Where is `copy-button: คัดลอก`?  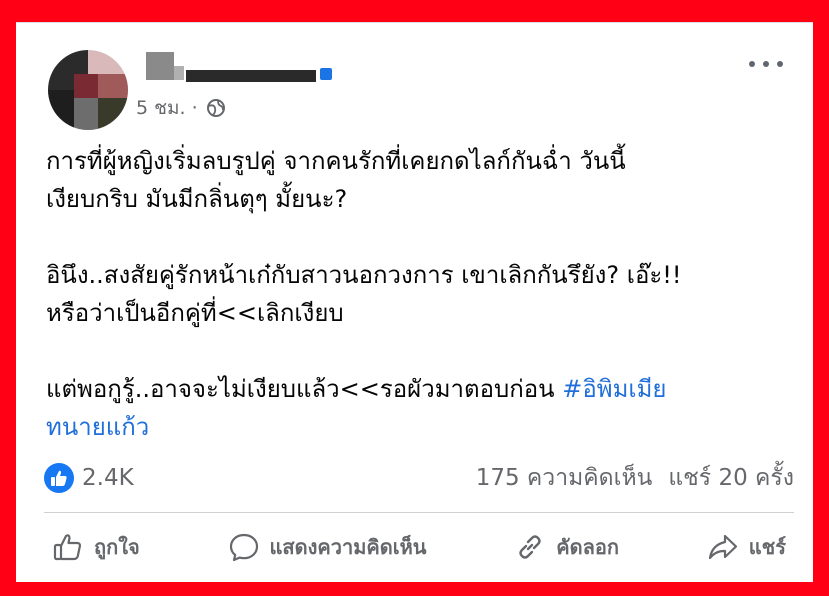 copy-button: คัดลอก is located at coordinates (566, 547).